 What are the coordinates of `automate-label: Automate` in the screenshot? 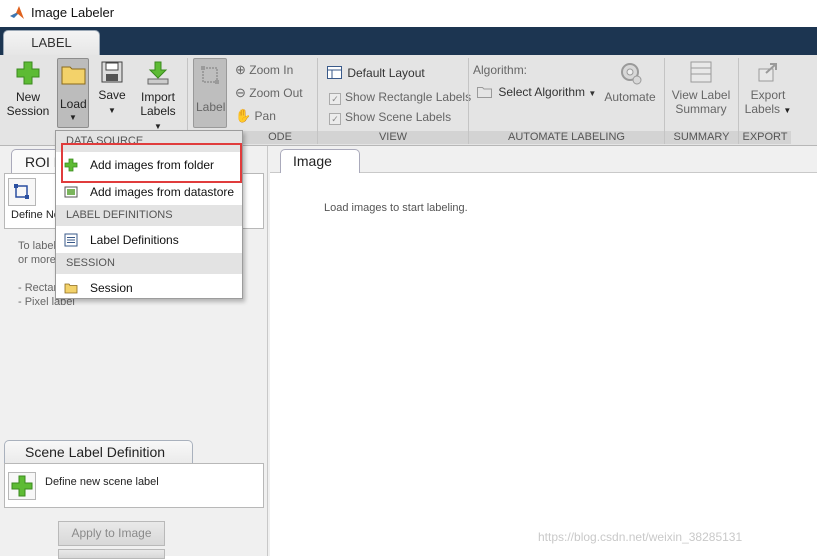 It's located at (630, 97).